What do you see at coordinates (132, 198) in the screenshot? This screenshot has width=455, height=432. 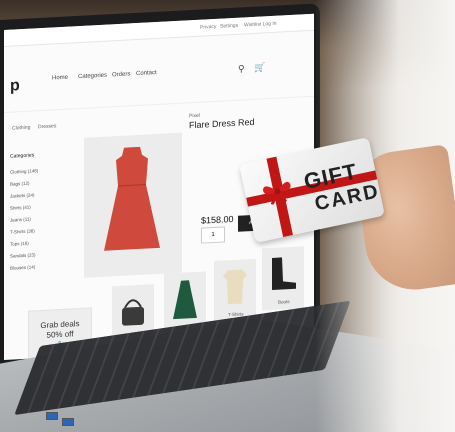 I see `red-dress-image` at bounding box center [132, 198].